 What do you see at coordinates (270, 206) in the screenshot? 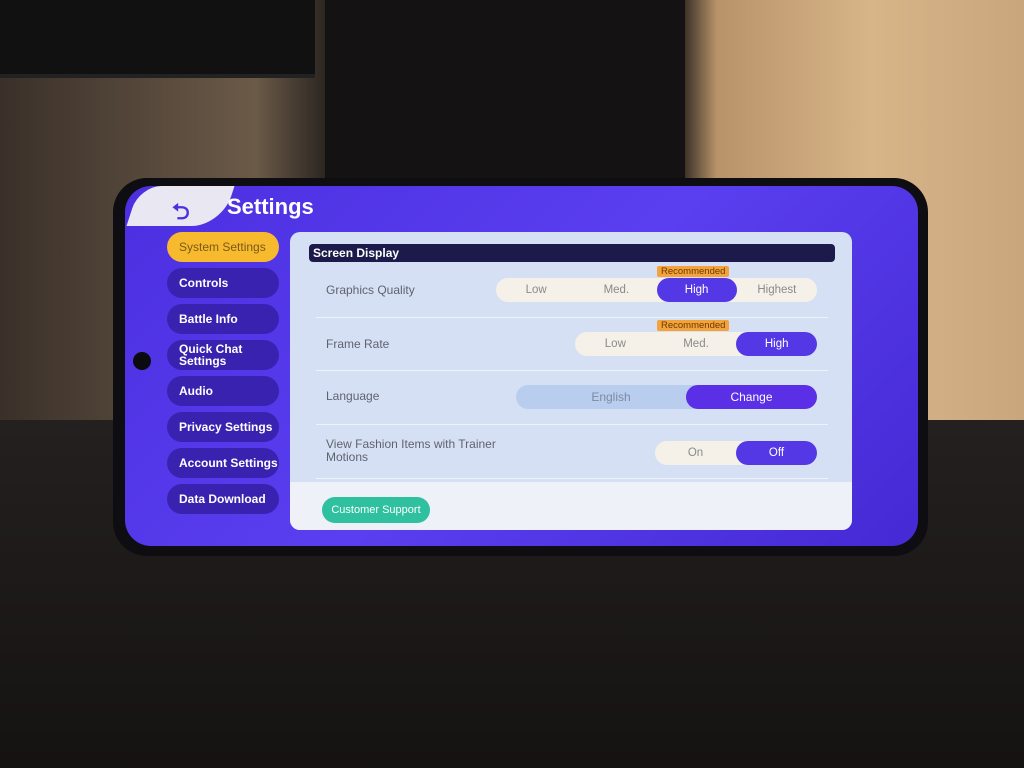
I see `page-title: Settings` at bounding box center [270, 206].